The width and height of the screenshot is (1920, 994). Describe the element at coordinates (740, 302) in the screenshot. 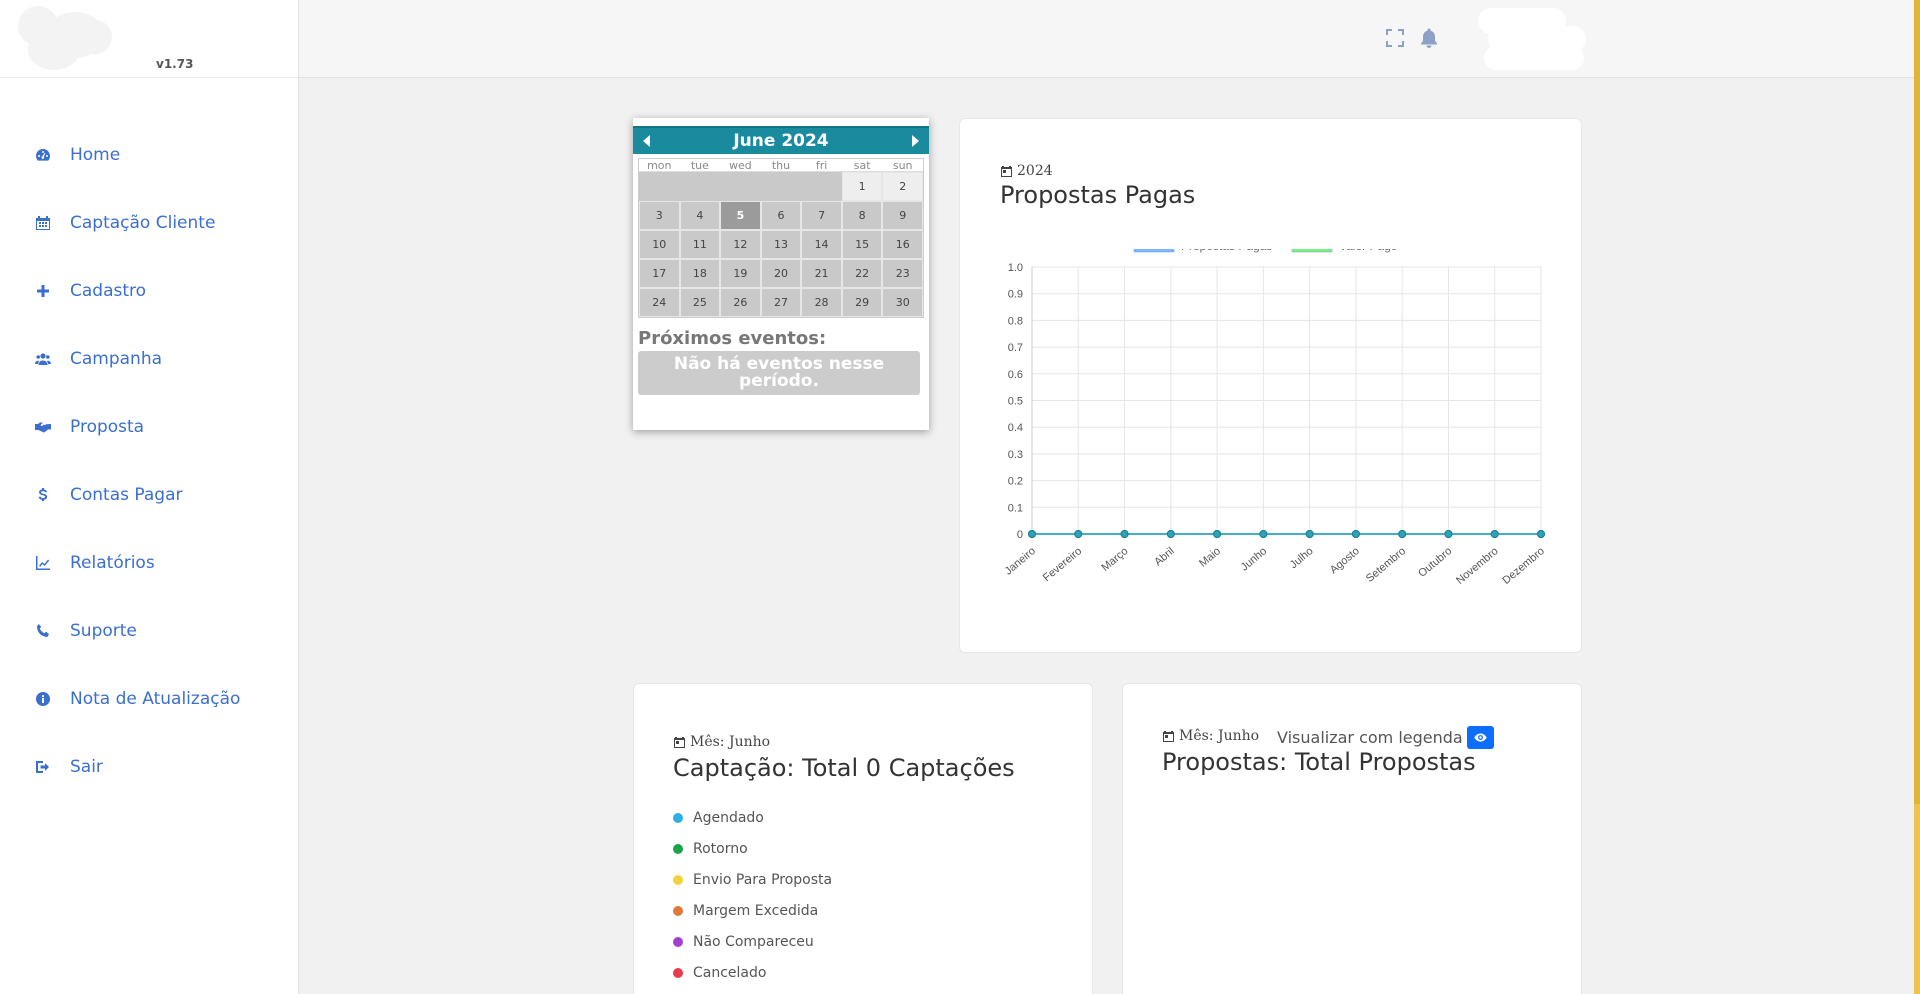

I see `calendar-day: 26` at that location.